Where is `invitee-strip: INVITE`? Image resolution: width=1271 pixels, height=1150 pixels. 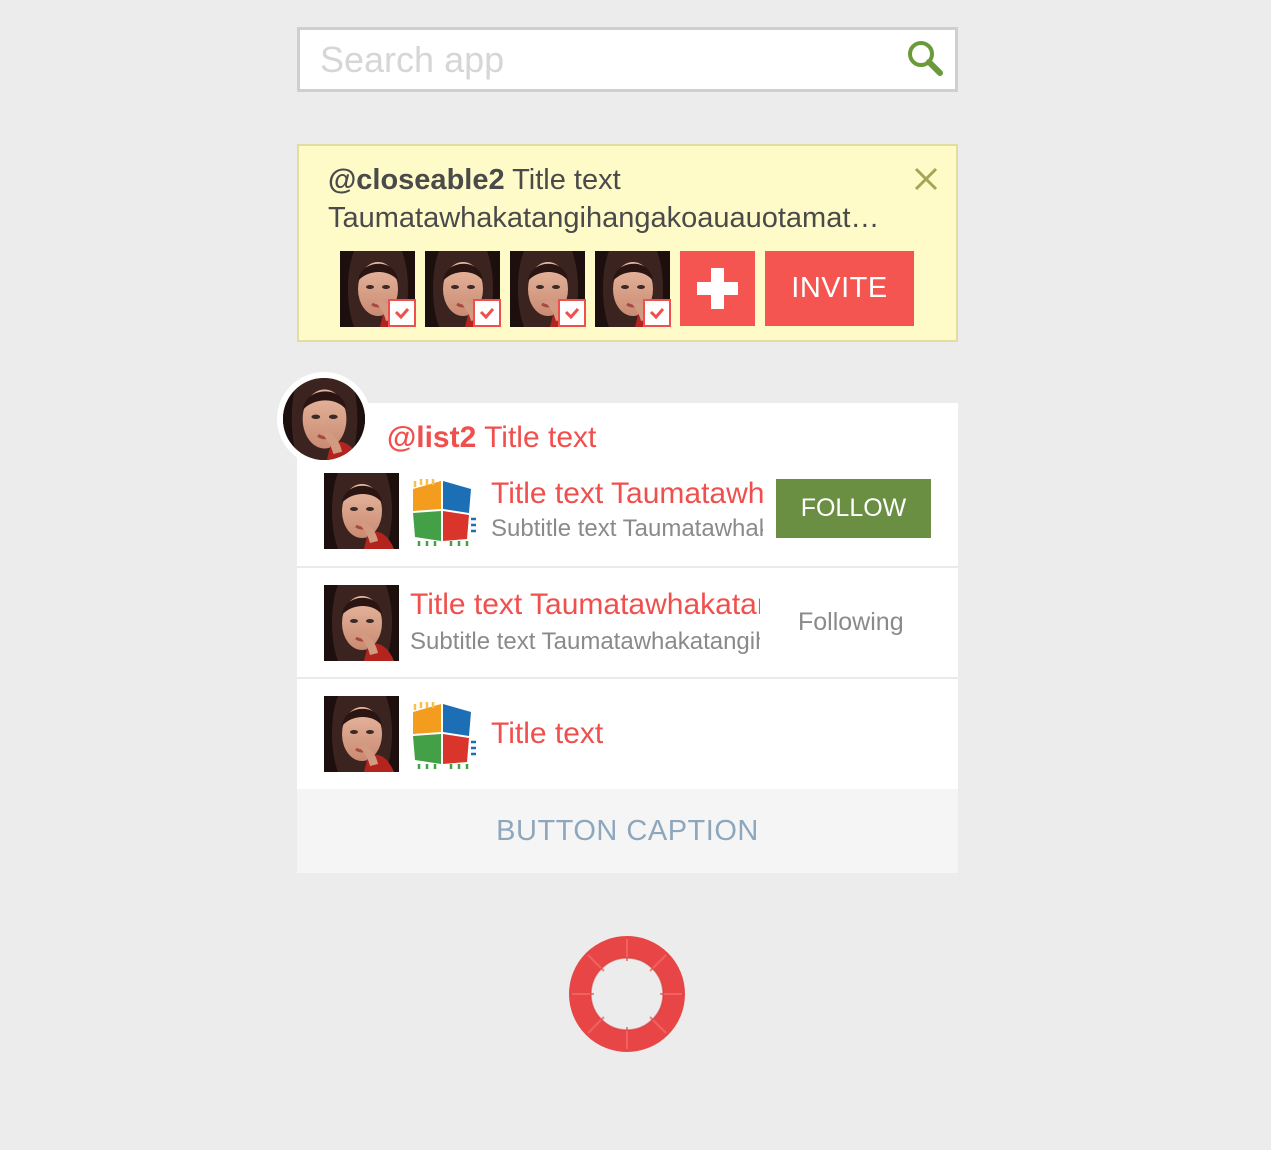
invitee-strip: INVITE is located at coordinates (627, 289).